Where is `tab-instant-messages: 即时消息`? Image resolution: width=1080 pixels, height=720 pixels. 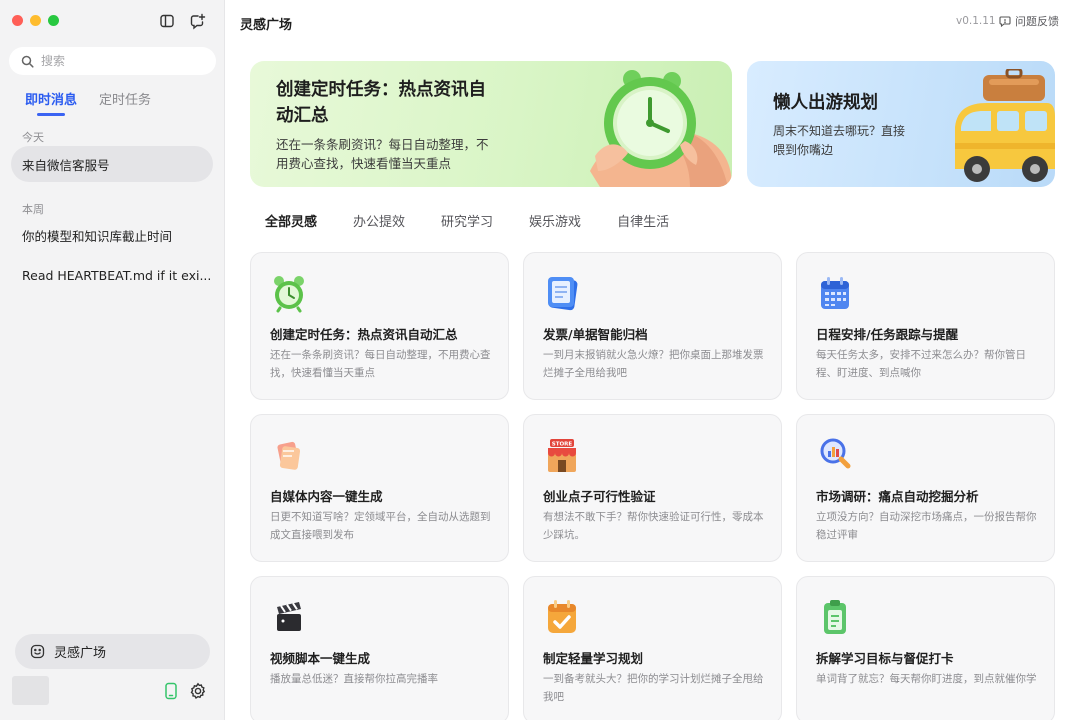 tab-instant-messages: 即时消息 is located at coordinates (51, 102).